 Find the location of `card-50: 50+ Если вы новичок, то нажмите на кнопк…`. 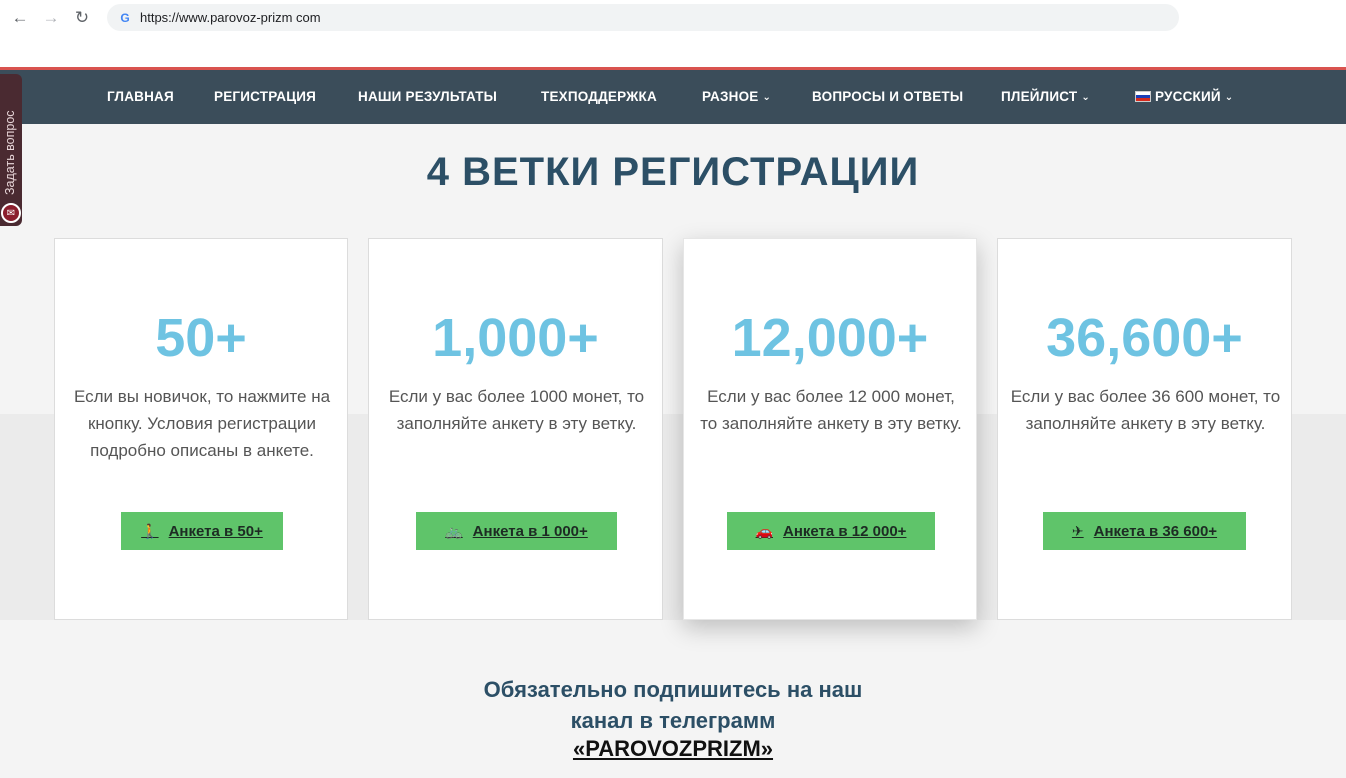

card-50: 50+ Если вы новичок, то нажмите на кнопк… is located at coordinates (201, 429).